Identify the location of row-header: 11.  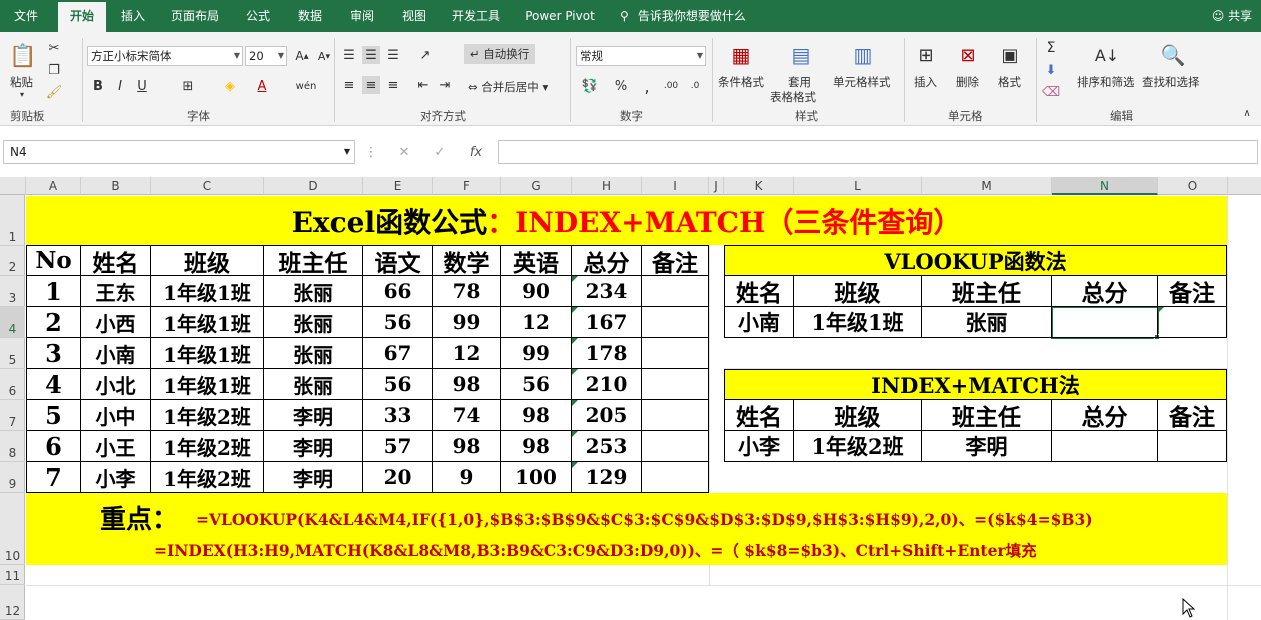
(12, 575).